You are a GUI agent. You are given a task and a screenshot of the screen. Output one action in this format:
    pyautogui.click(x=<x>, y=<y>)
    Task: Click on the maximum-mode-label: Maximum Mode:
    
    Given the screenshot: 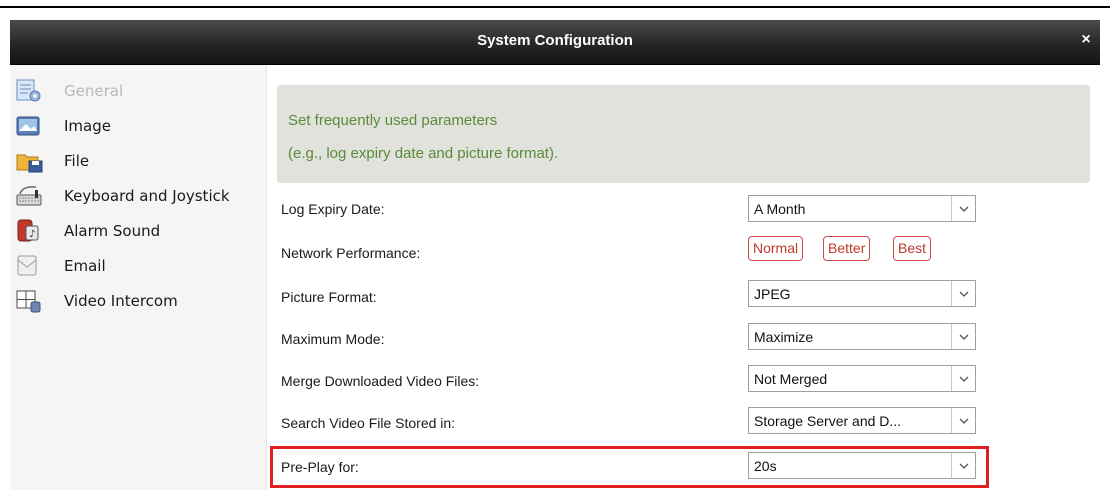 What is the action you would take?
    pyautogui.click(x=333, y=339)
    